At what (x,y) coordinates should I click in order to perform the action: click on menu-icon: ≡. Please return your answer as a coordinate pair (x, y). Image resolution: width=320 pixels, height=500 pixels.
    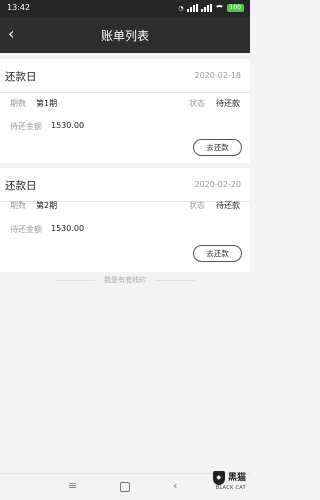
    Looking at the image, I should click on (72, 485).